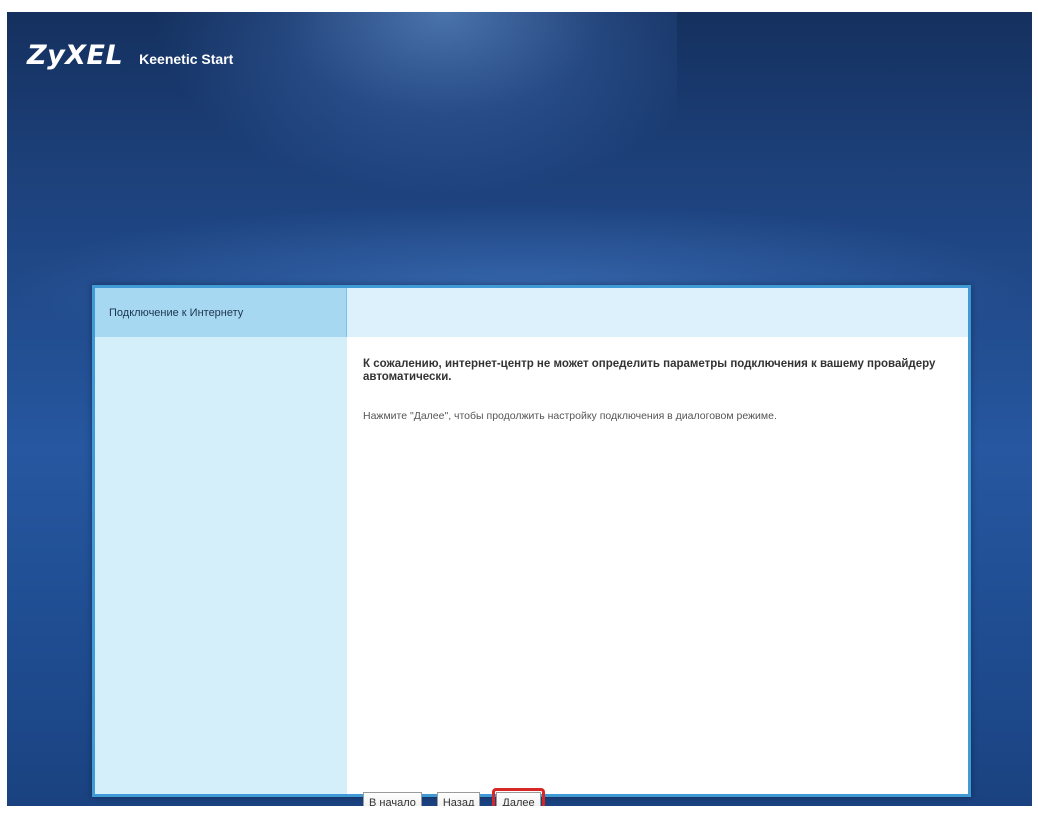 The height and width of the screenshot is (820, 1038). I want to click on next-button: Далее, so click(518, 799).